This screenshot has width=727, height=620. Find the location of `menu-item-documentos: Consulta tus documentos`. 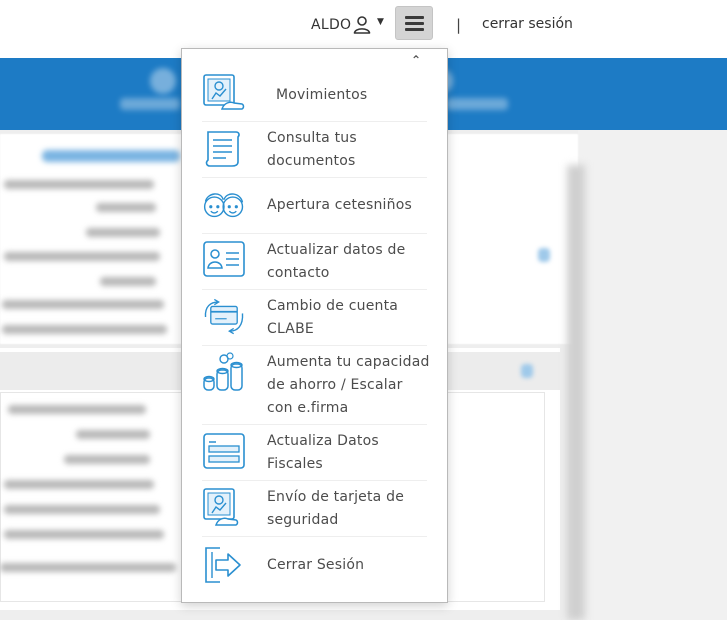

menu-item-documentos: Consulta tus documentos is located at coordinates (314, 150).